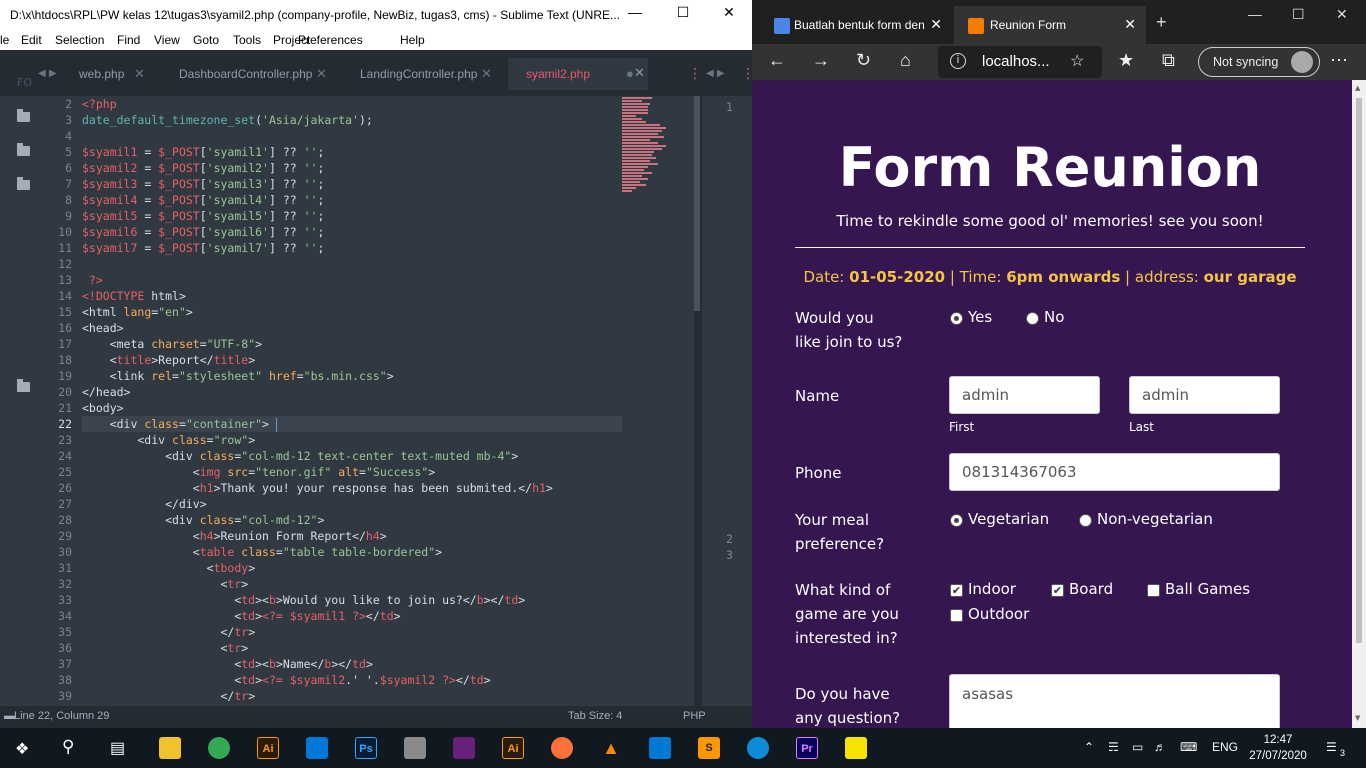 The image size is (1366, 768). What do you see at coordinates (1126, 60) in the screenshot?
I see `favorites-icon: ★` at bounding box center [1126, 60].